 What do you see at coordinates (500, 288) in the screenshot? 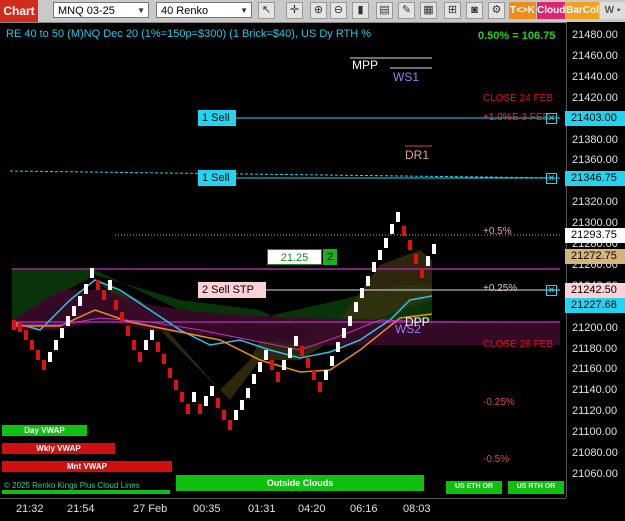
I see `pct-025-label: +0.25%` at bounding box center [500, 288].